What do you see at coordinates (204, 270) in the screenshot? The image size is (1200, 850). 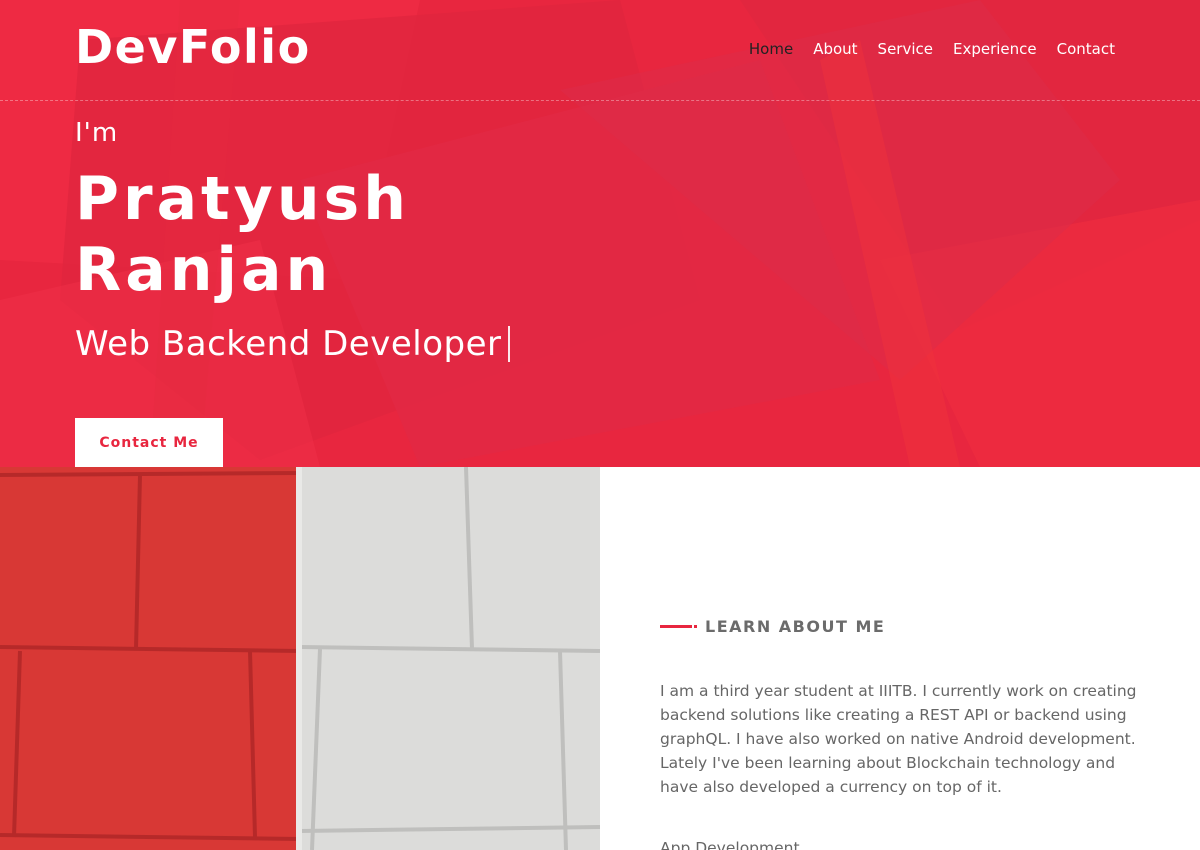 I see `hero-name-last: Ranjan` at bounding box center [204, 270].